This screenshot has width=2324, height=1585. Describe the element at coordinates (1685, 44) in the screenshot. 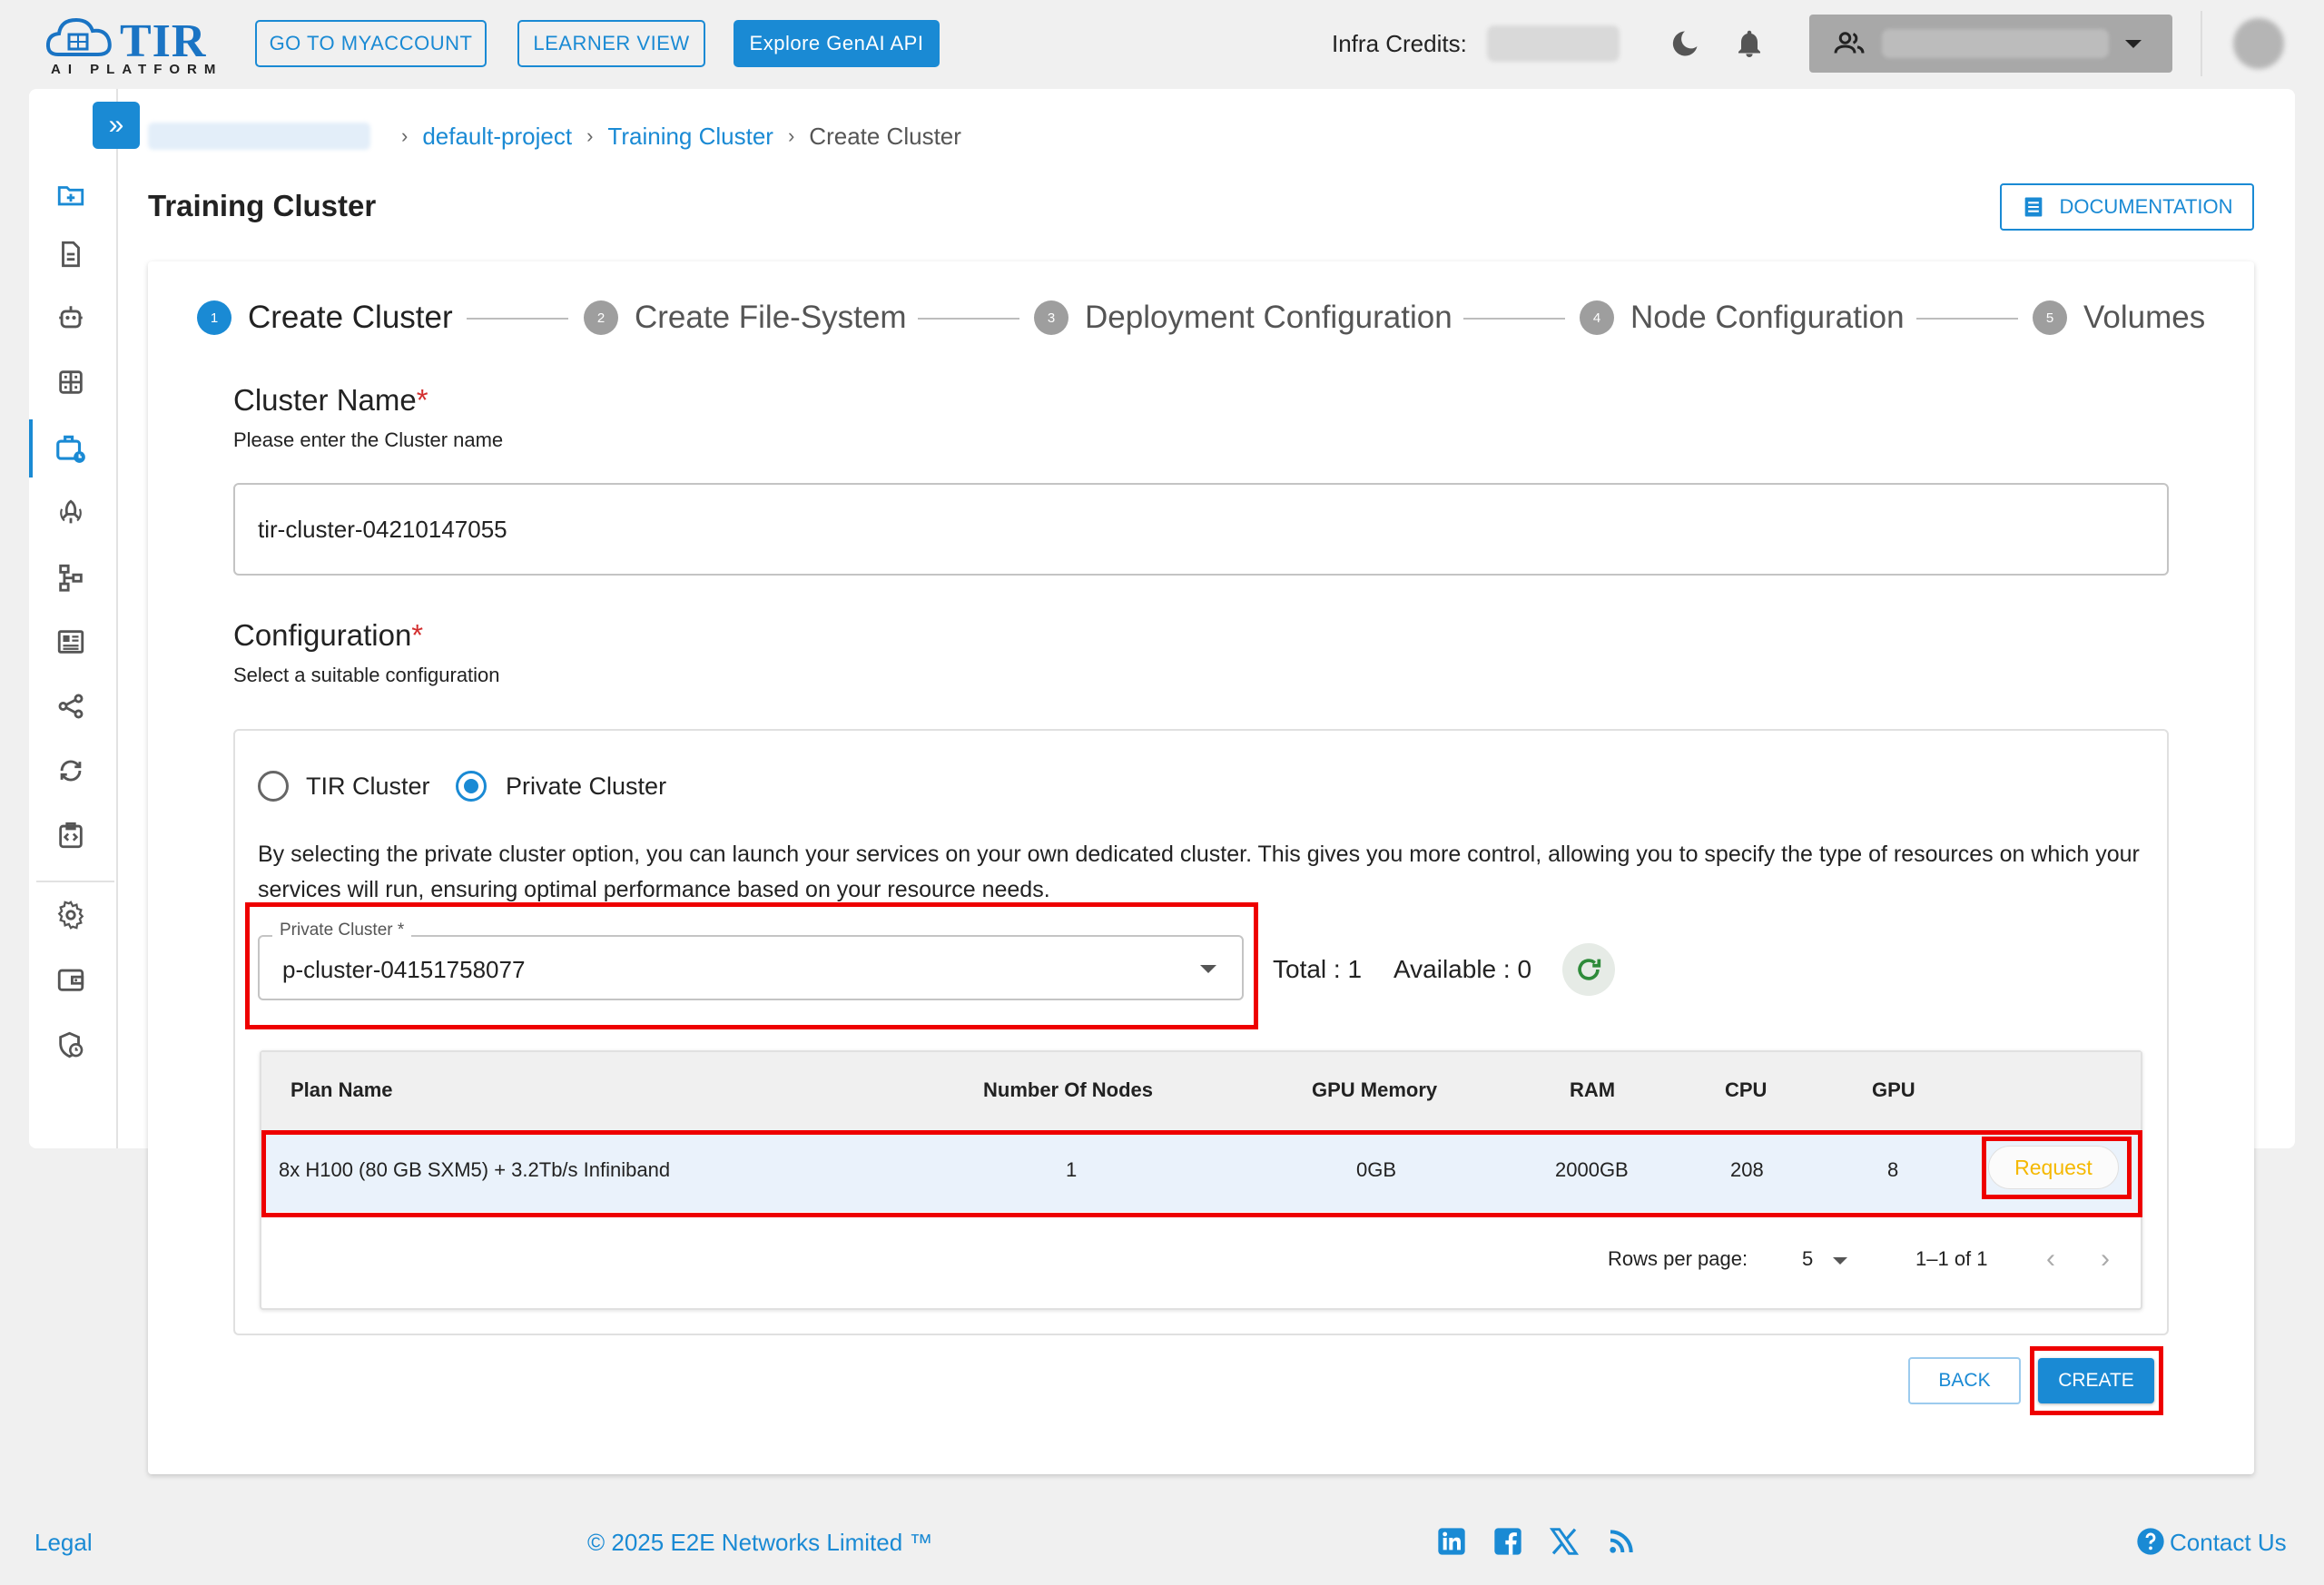

I see `moon-icon` at that location.